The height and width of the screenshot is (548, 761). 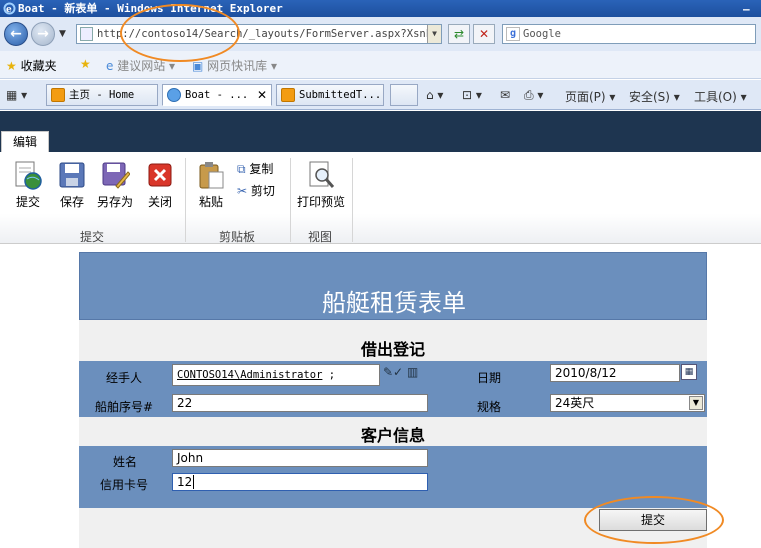 I want to click on paste-button: 粘贴, so click(x=211, y=185).